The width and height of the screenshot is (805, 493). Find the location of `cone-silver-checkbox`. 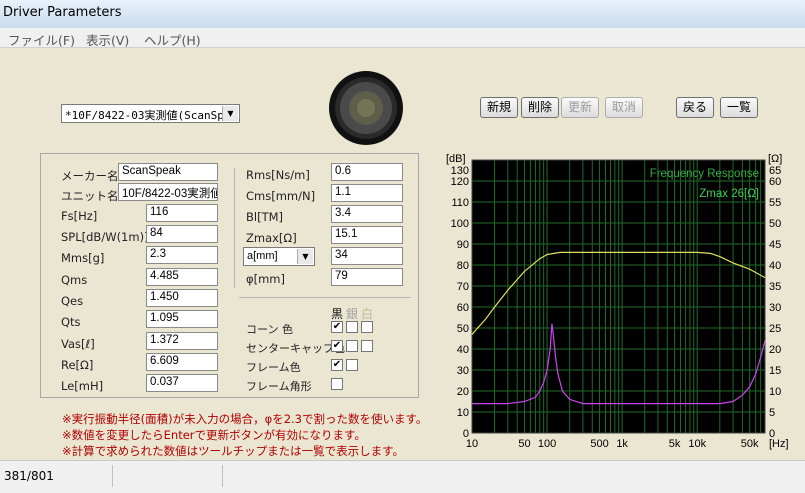

cone-silver-checkbox is located at coordinates (352, 327).